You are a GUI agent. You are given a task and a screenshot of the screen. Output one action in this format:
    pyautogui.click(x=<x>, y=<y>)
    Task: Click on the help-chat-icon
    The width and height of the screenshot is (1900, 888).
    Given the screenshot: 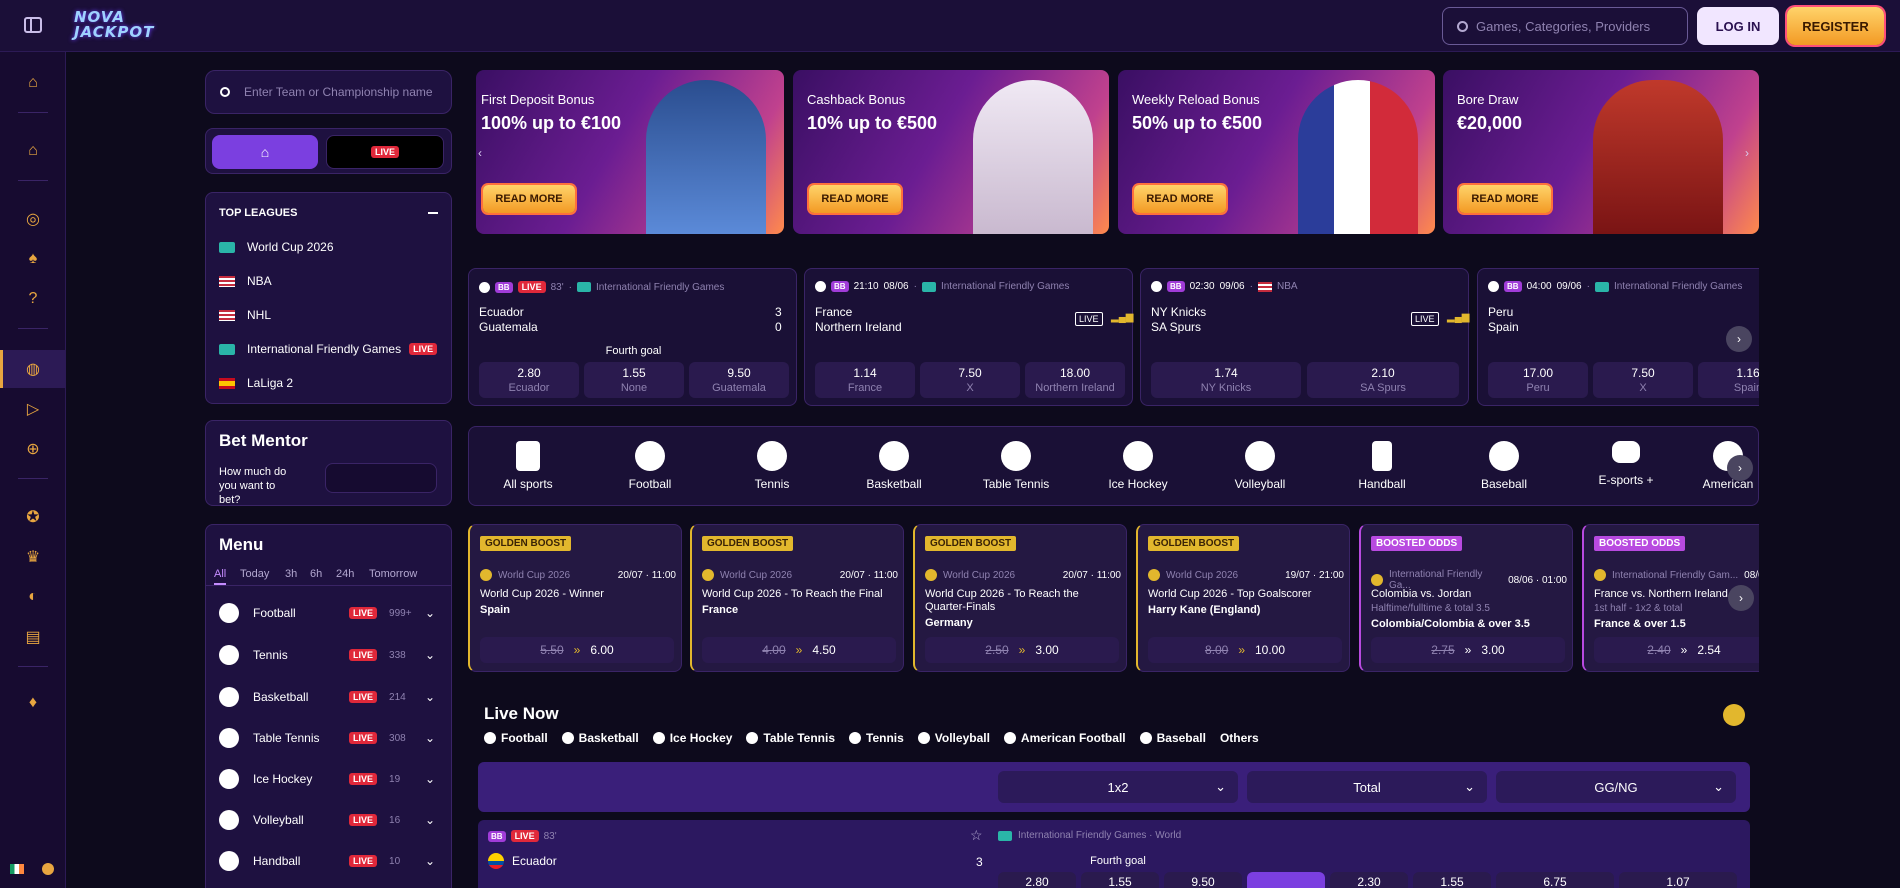 What is the action you would take?
    pyautogui.click(x=48, y=869)
    